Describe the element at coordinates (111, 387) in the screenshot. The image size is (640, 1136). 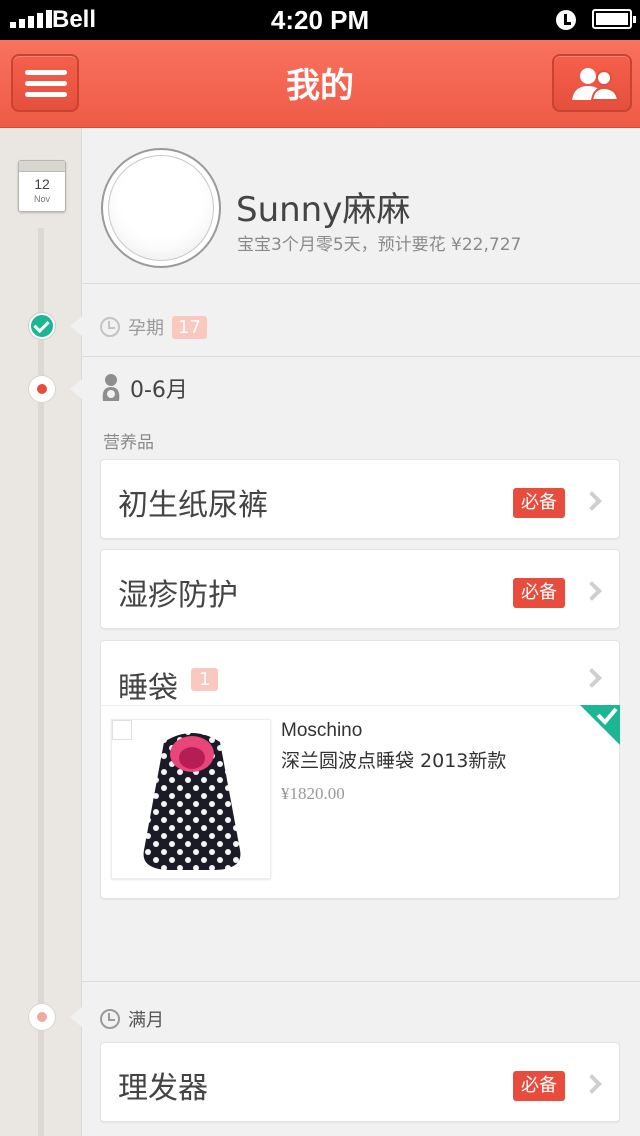
I see `baby-icon` at that location.